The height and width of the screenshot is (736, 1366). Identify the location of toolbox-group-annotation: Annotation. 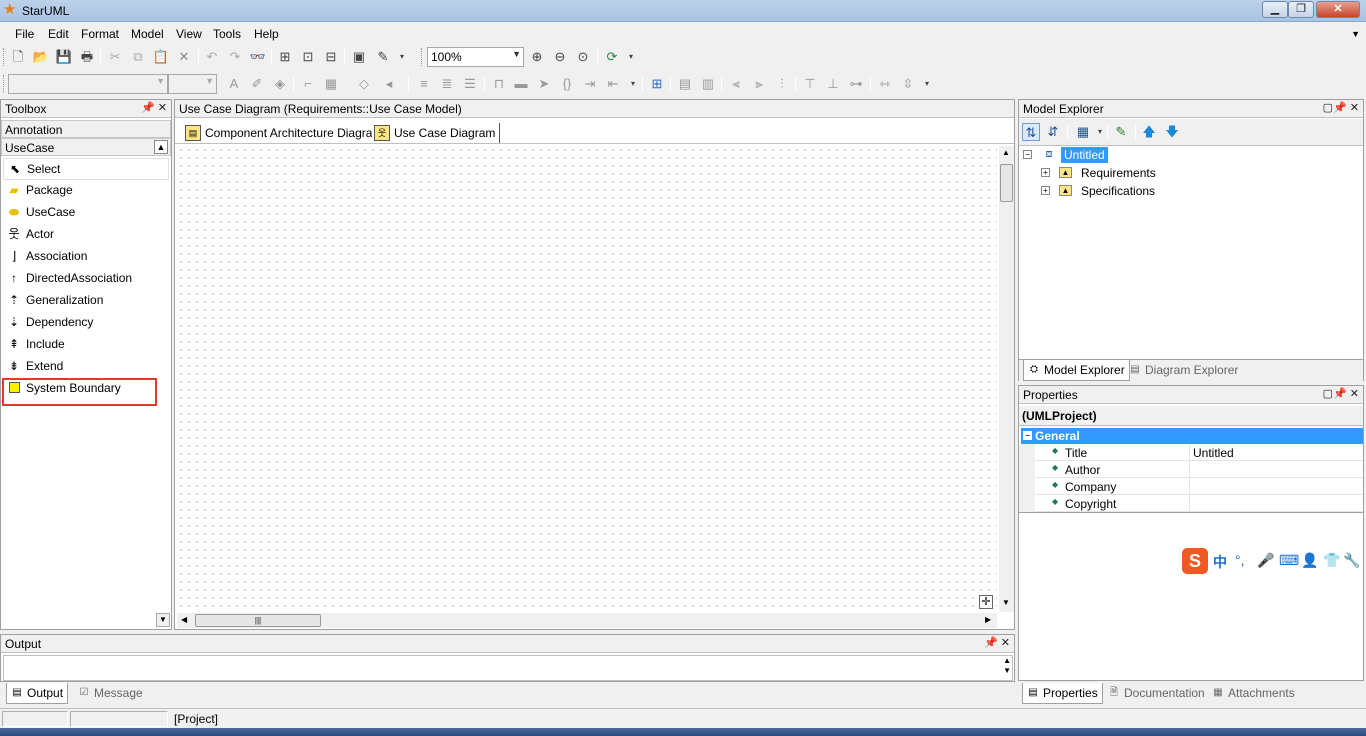
(86, 129).